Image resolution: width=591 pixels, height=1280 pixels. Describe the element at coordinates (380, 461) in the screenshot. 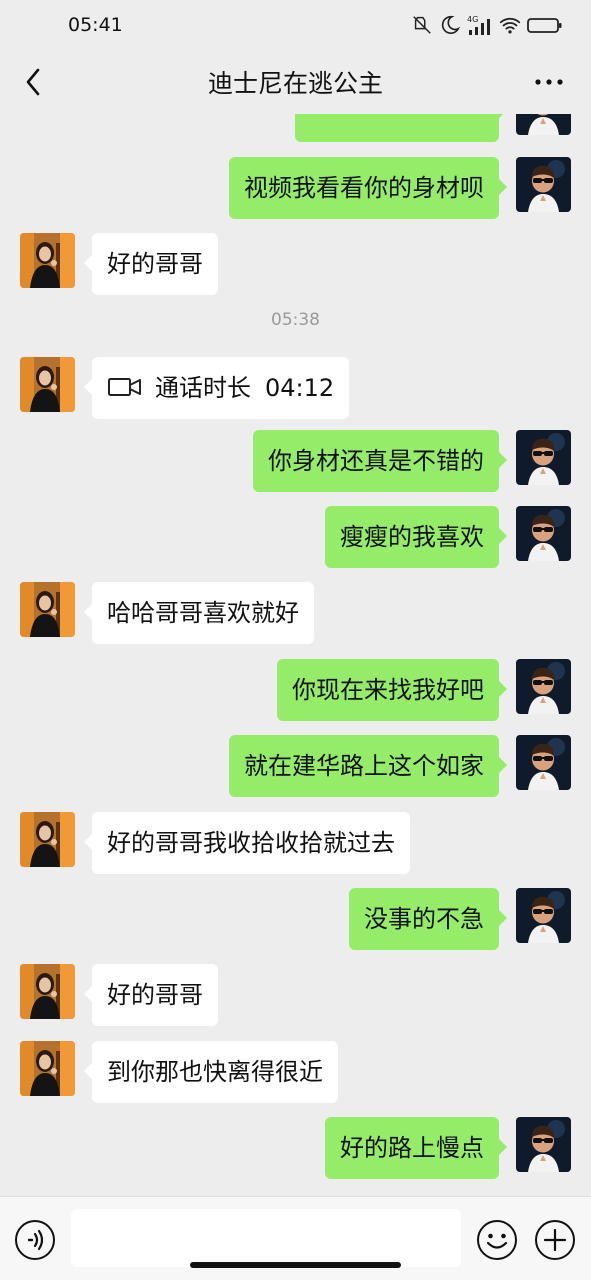

I see `message-bubble-self: 你身材还真是不错的` at that location.